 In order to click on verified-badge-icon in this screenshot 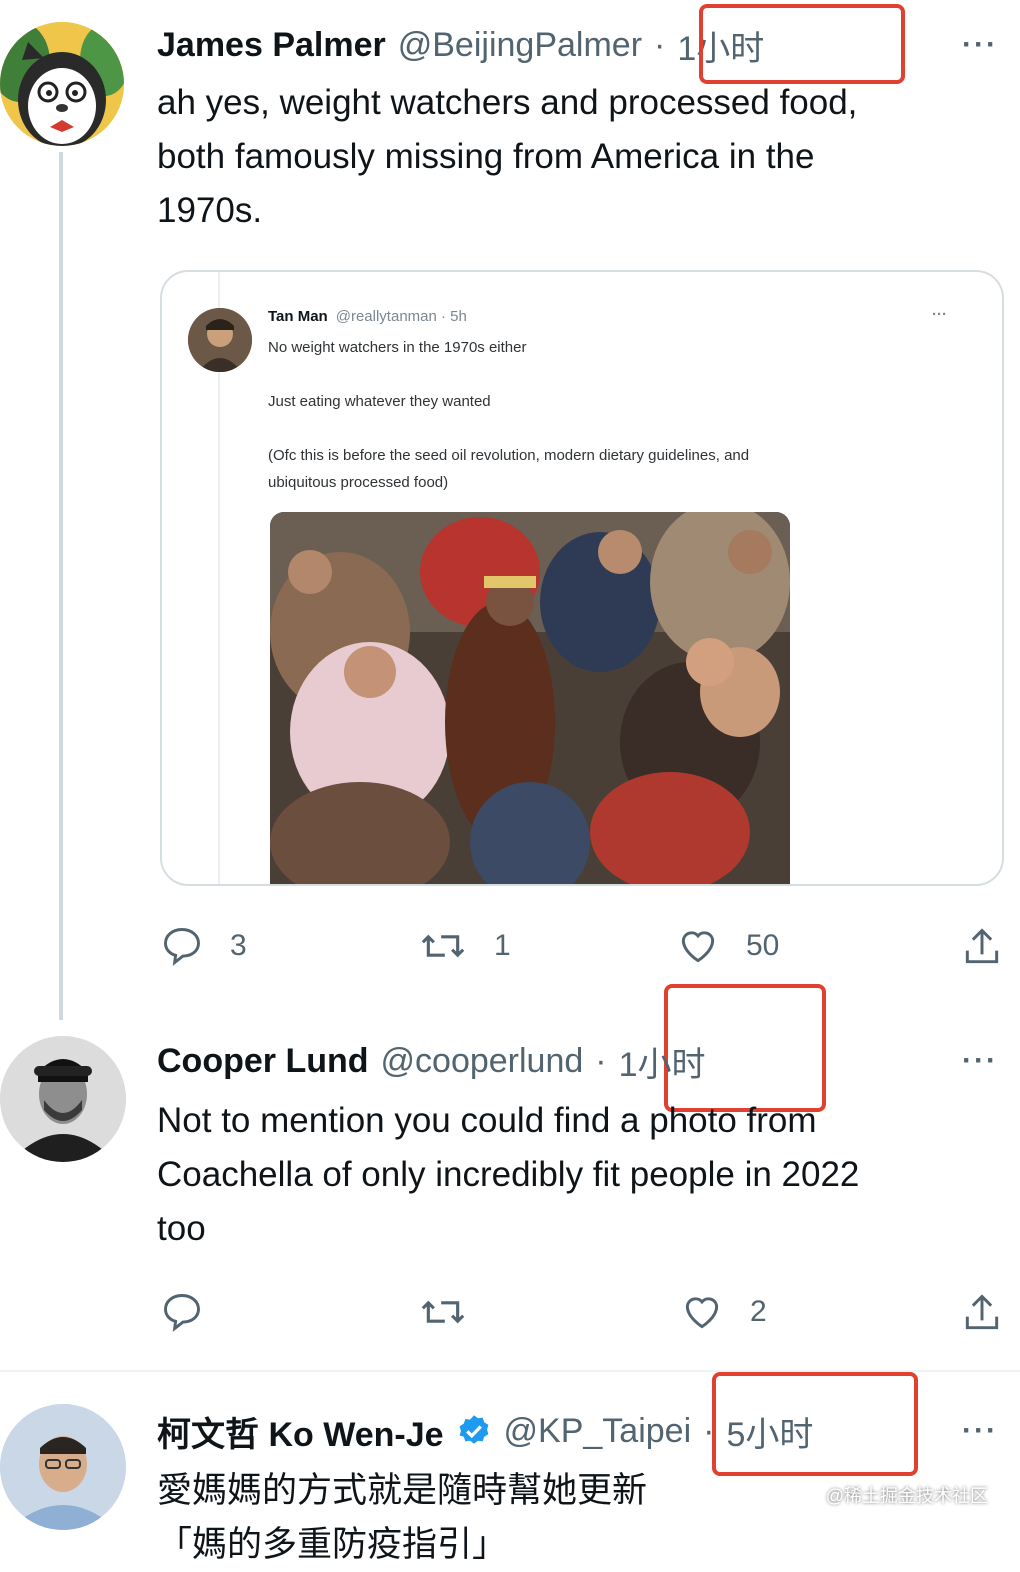, I will do `click(473, 1429)`.